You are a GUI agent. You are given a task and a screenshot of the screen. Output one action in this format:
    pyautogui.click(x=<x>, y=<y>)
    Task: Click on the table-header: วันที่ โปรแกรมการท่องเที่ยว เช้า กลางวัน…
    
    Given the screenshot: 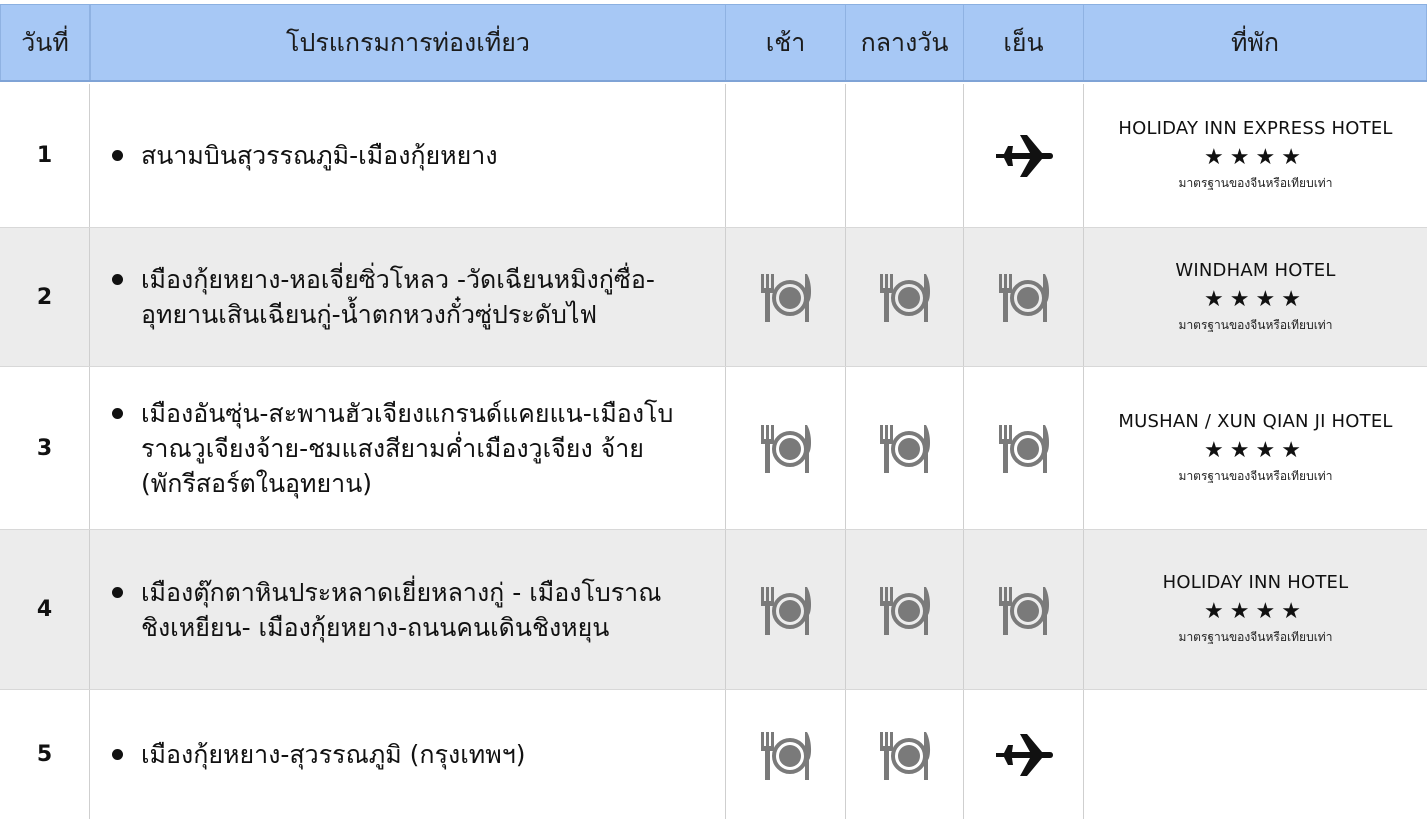 What is the action you would take?
    pyautogui.click(x=713, y=43)
    